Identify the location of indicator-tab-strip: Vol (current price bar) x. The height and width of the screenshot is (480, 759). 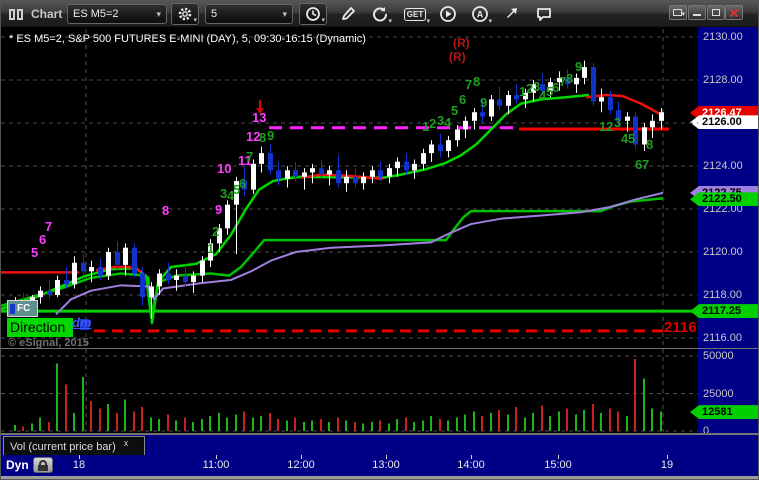
(379, 445).